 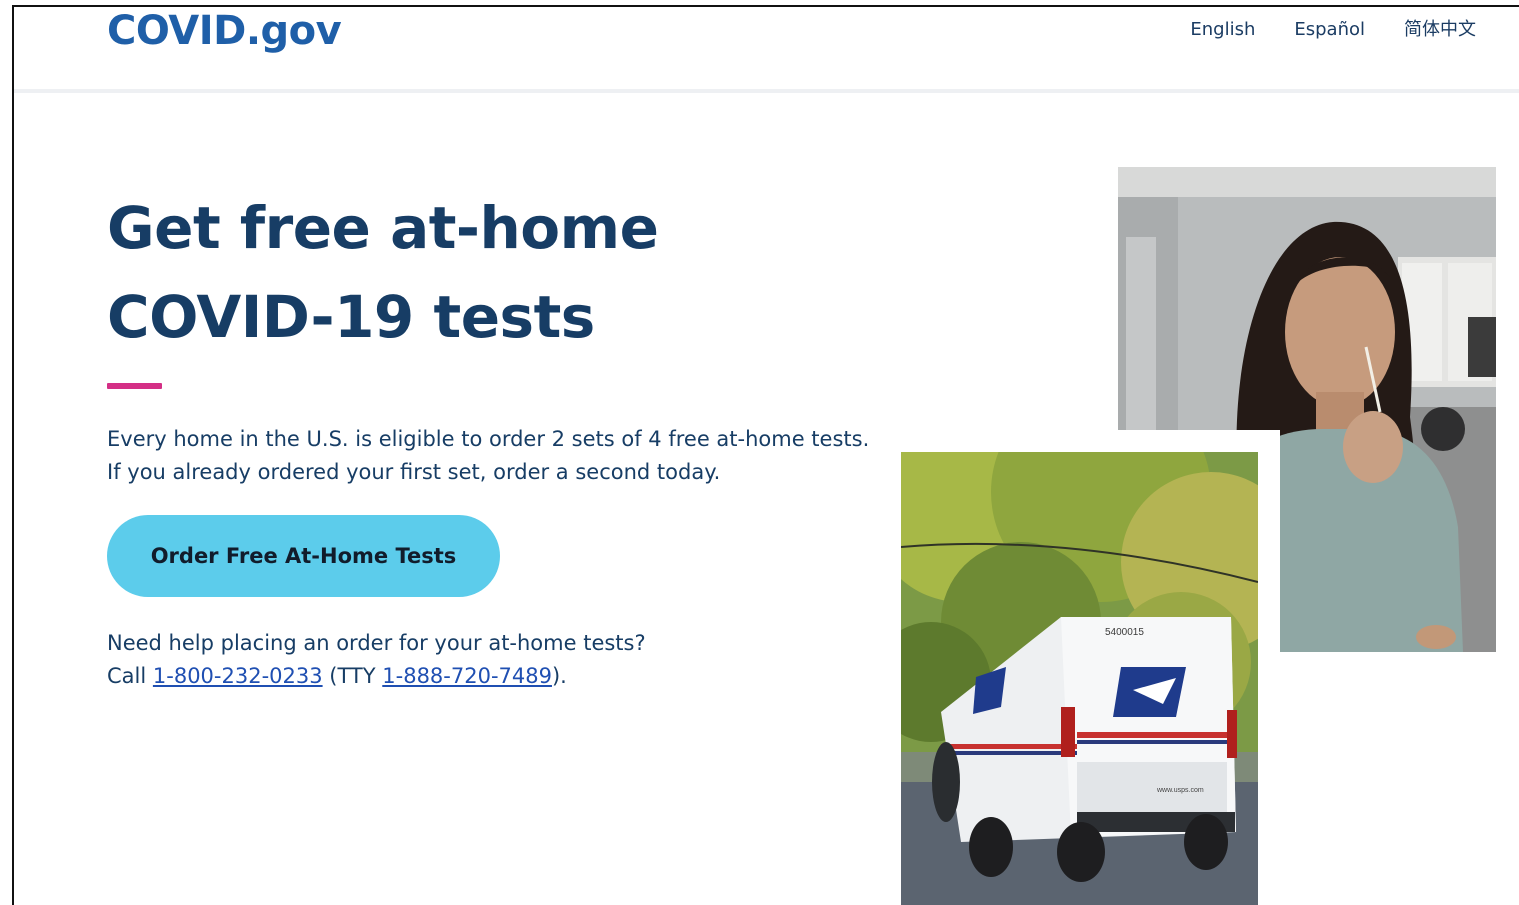 What do you see at coordinates (383, 228) in the screenshot?
I see `page-title-line-1: Get free at-home` at bounding box center [383, 228].